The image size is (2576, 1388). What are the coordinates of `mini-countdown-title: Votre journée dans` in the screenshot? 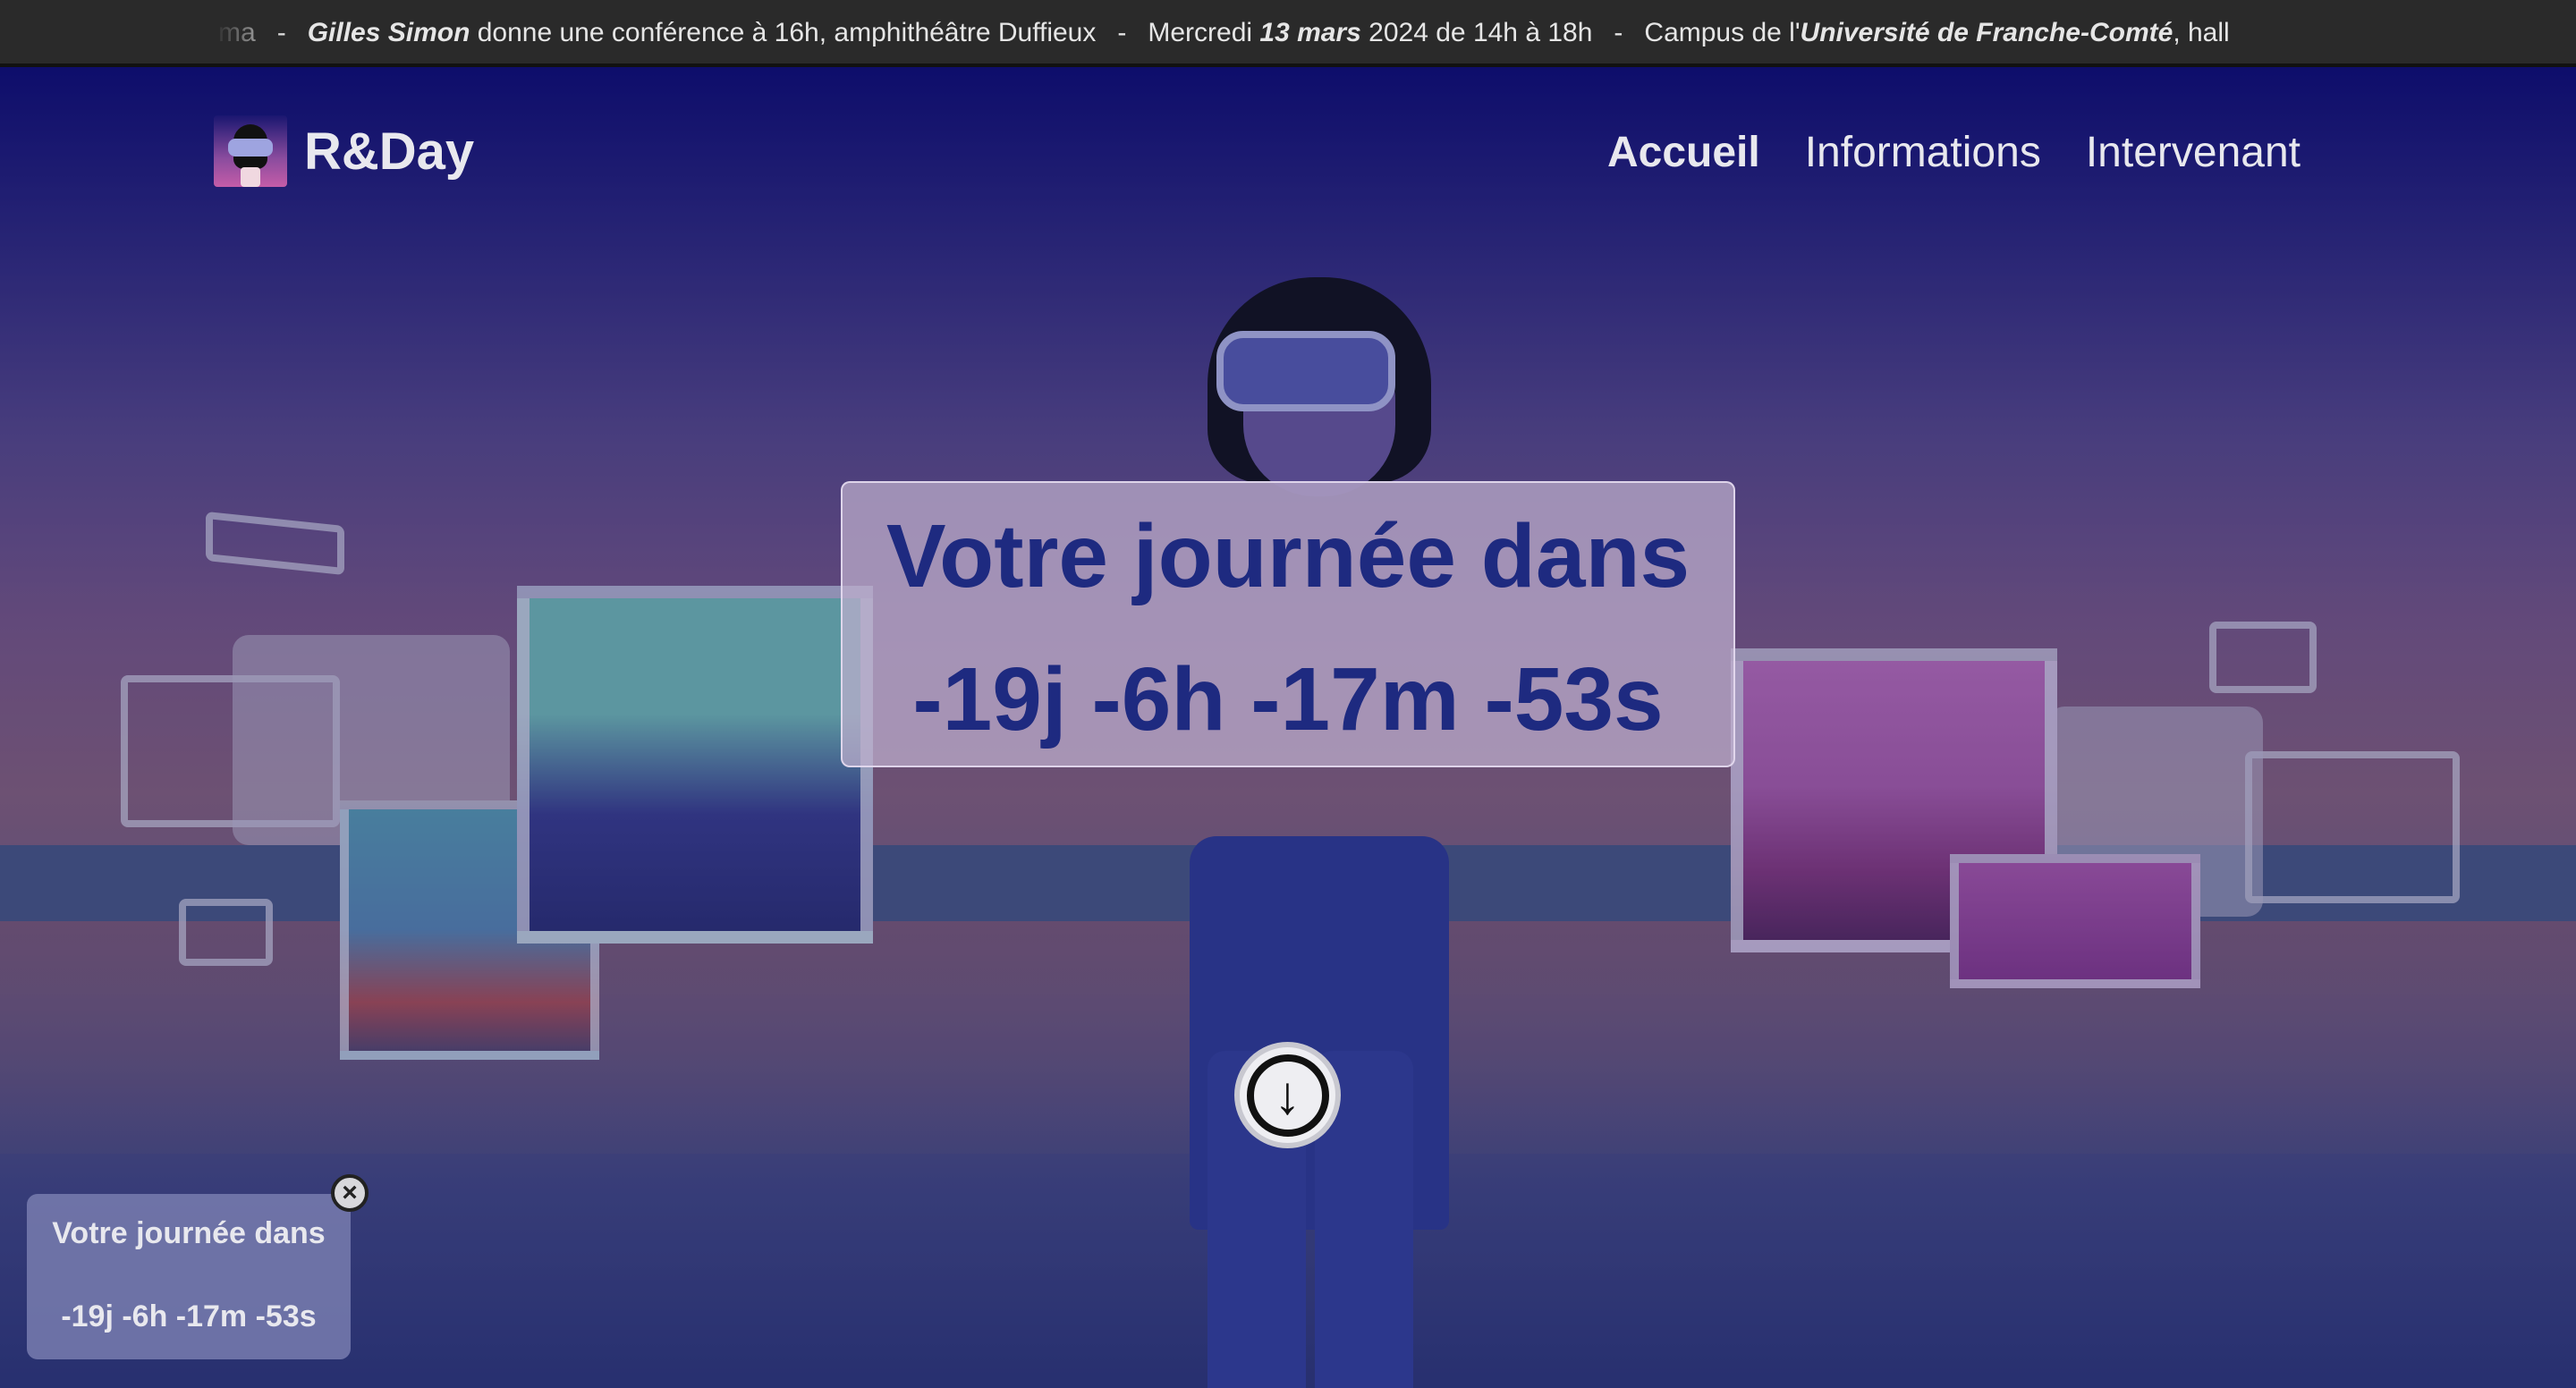 It's located at (189, 1233).